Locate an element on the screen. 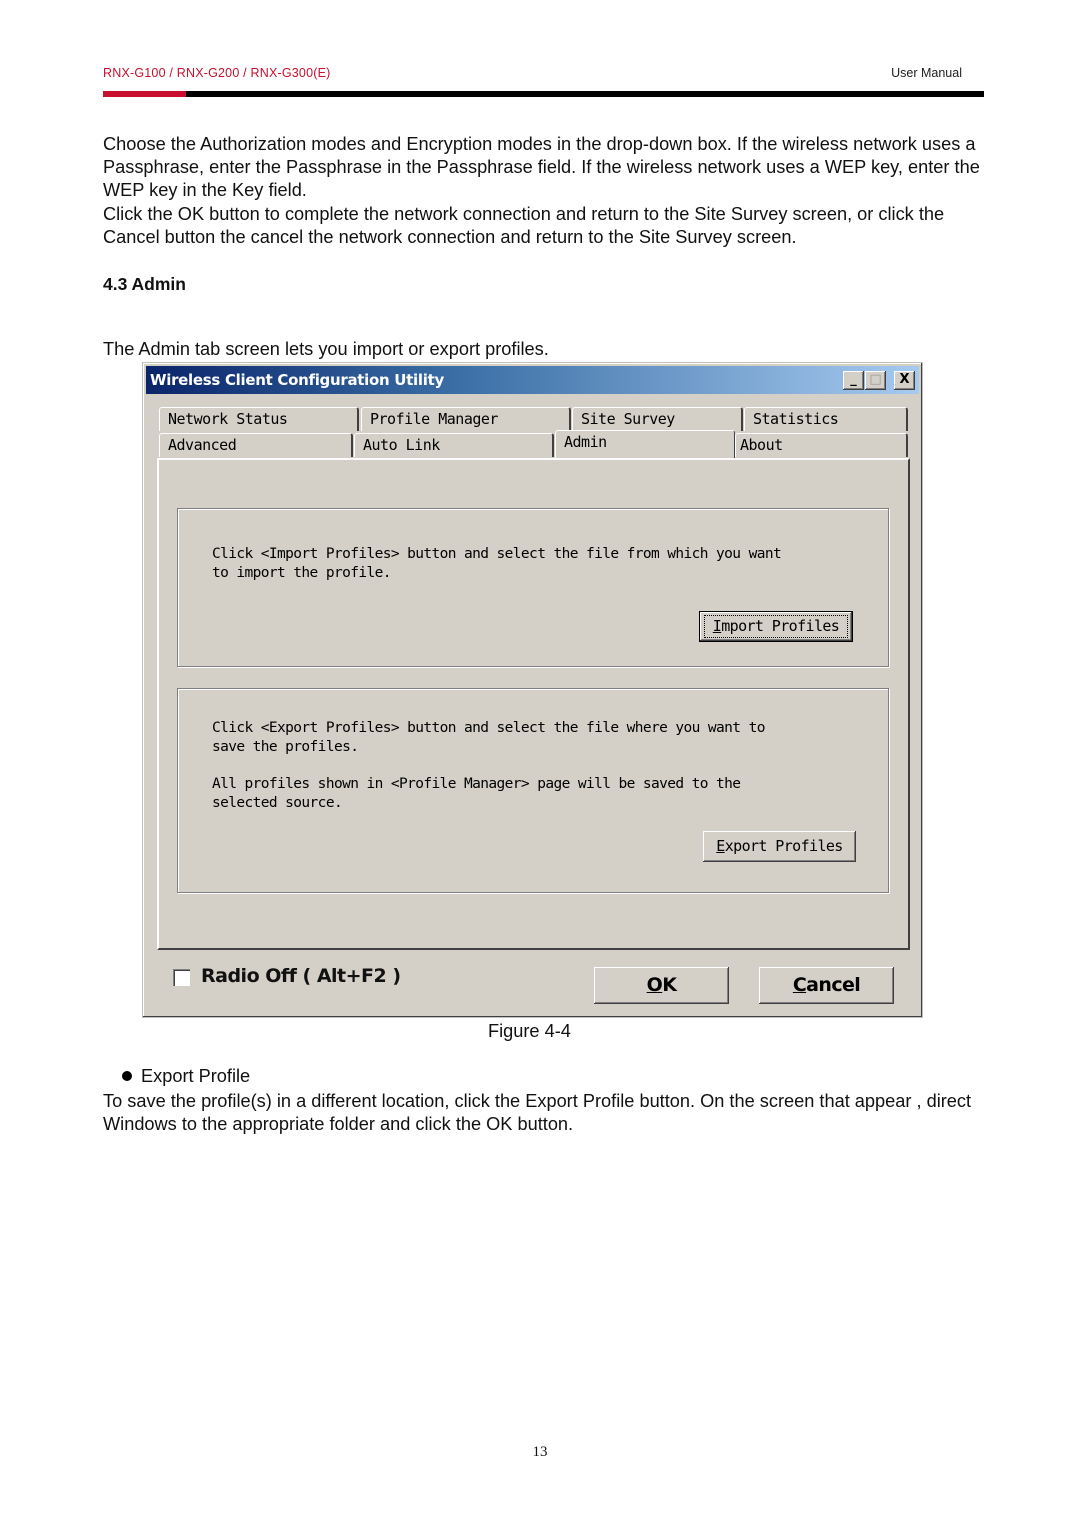 The image size is (1080, 1527). header-doc-type: User Manual is located at coordinates (926, 73).